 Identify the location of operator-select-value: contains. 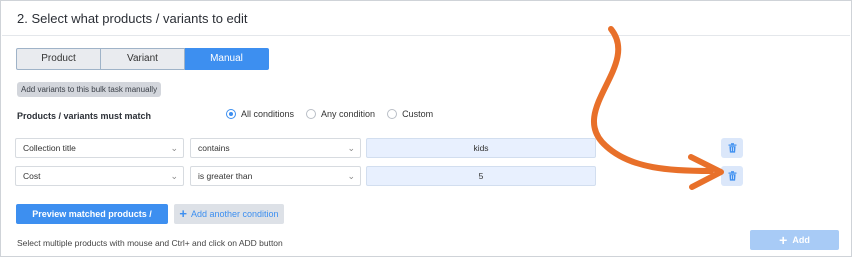
(214, 148).